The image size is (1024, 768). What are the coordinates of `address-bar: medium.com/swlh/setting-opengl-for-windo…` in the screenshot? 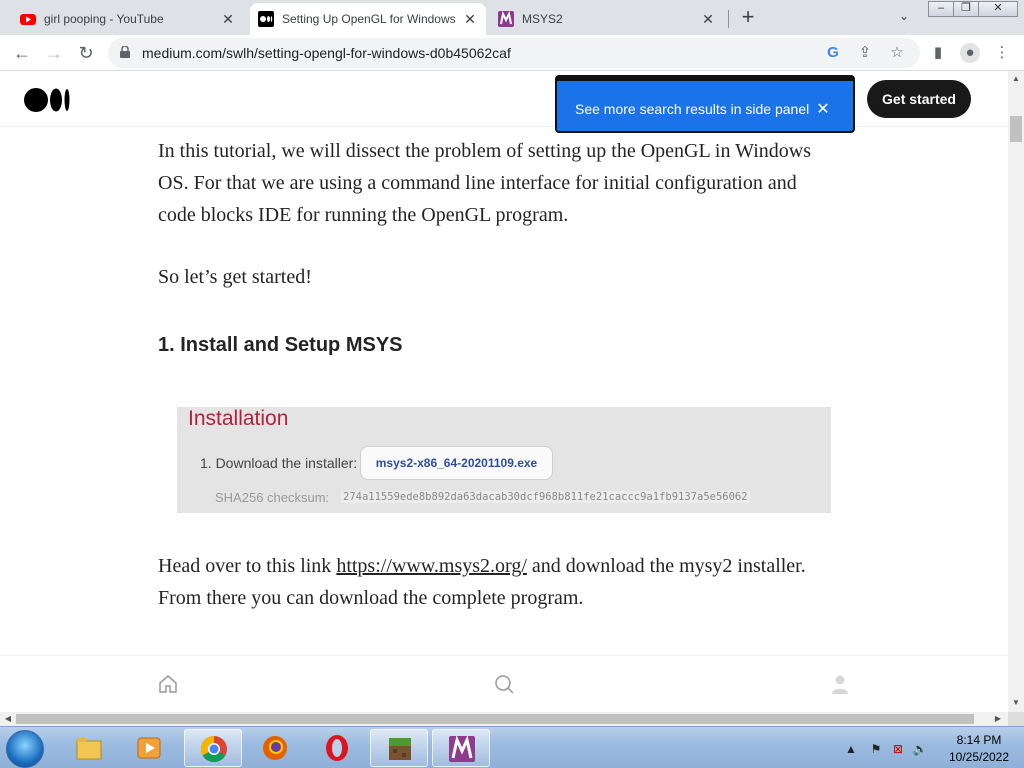 It's located at (514, 53).